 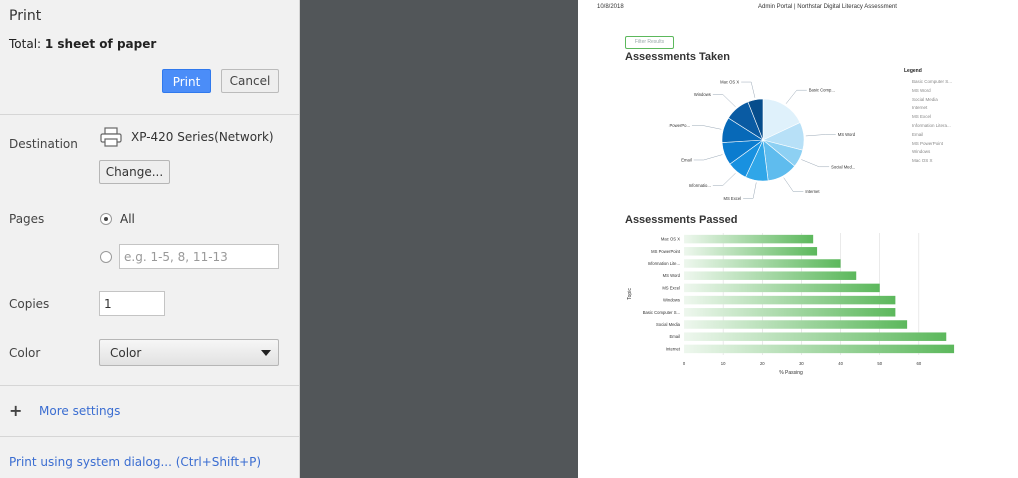 I want to click on y-tick-label: Social Media, so click(x=668, y=324).